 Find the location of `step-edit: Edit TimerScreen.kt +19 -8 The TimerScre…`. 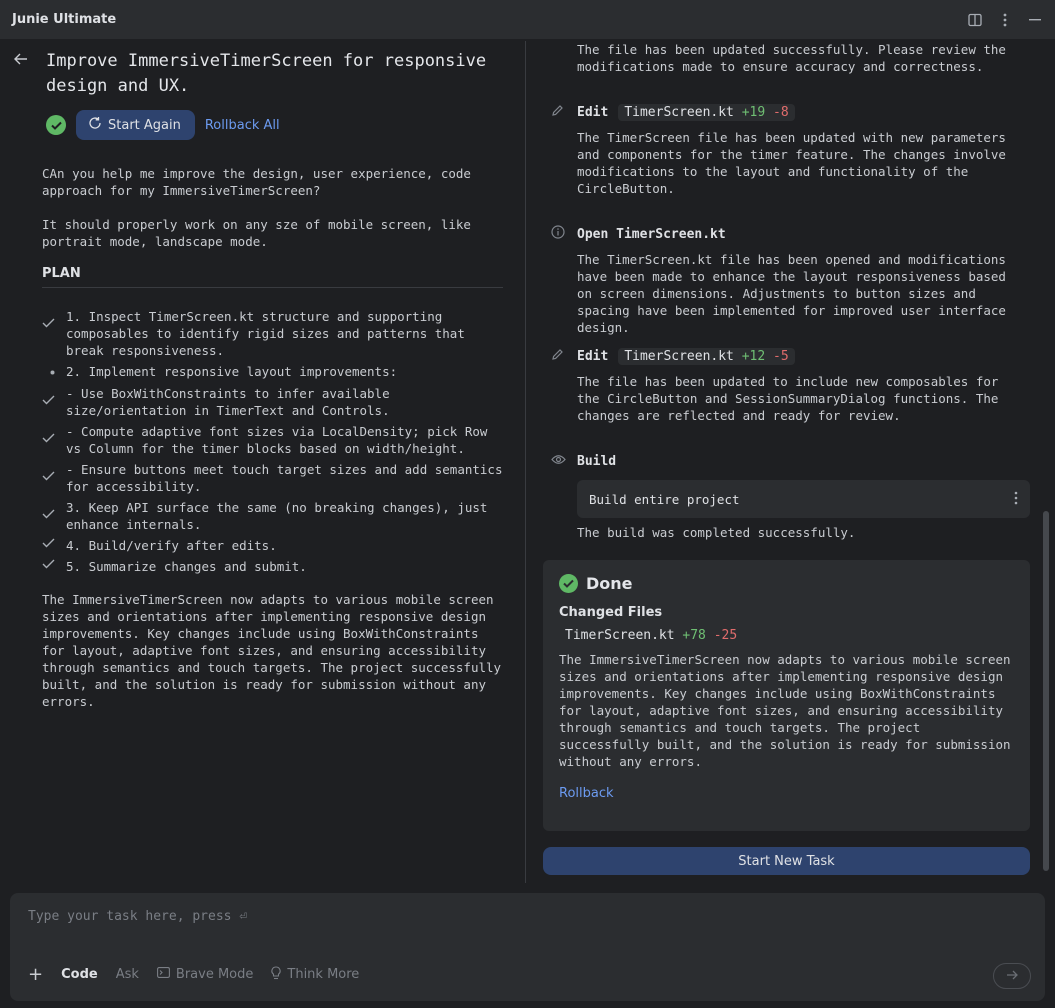

step-edit: Edit TimerScreen.kt +19 -8 The TimerScre… is located at coordinates (777, 149).